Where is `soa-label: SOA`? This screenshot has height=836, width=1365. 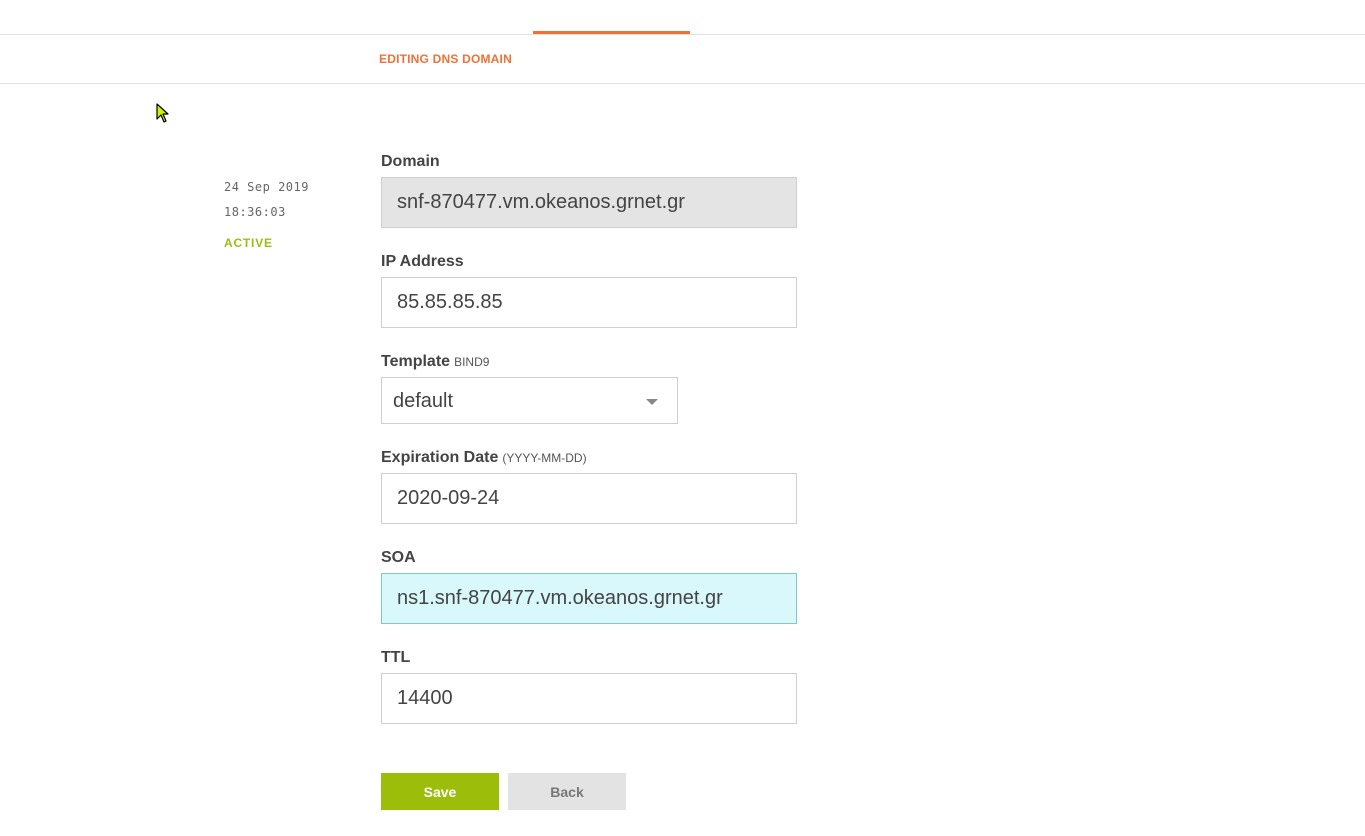 soa-label: SOA is located at coordinates (398, 557).